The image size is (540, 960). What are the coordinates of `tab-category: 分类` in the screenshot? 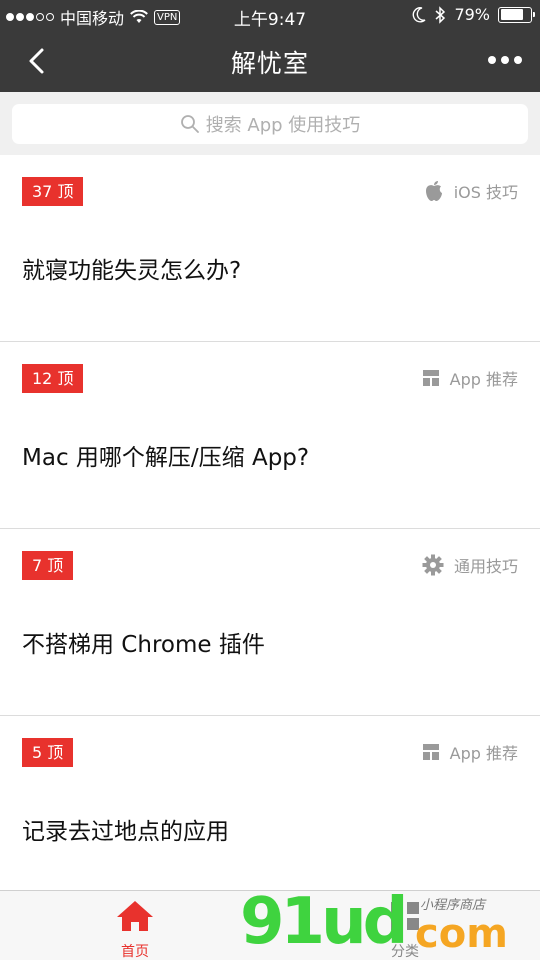 It's located at (405, 929).